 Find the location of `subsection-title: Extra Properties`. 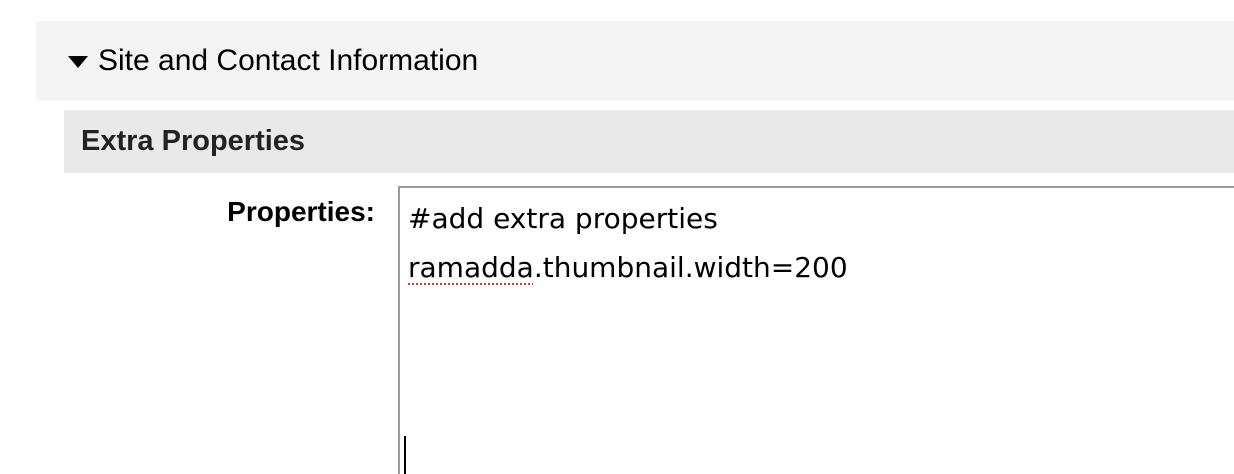

subsection-title: Extra Properties is located at coordinates (193, 141).